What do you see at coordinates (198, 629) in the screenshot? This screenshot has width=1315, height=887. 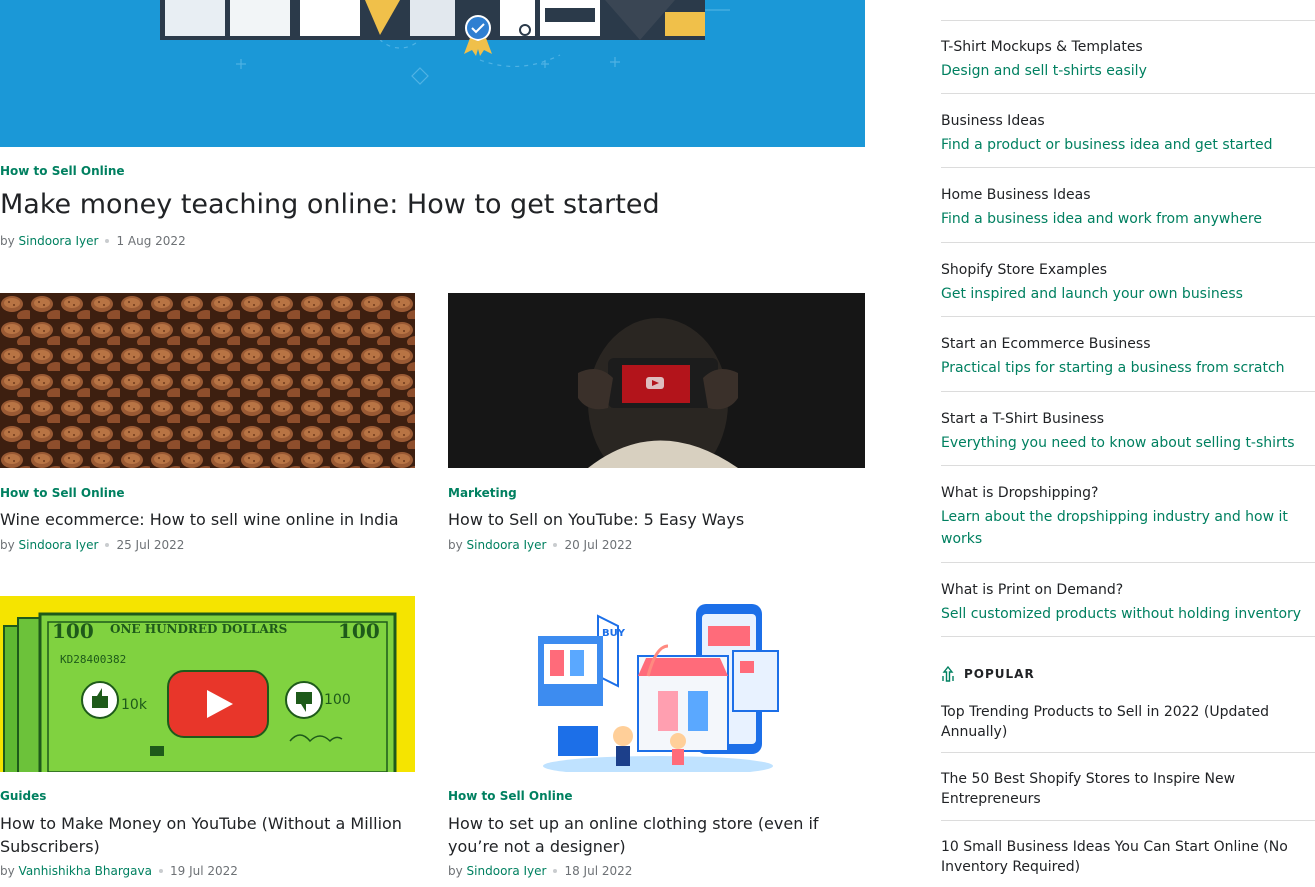 I see `money-banner: ONE HUNDRED DOLLARS` at bounding box center [198, 629].